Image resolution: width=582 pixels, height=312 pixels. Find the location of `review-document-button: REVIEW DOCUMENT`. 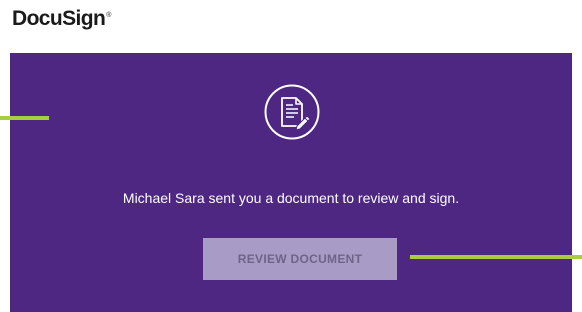

review-document-button: REVIEW DOCUMENT is located at coordinates (300, 259).